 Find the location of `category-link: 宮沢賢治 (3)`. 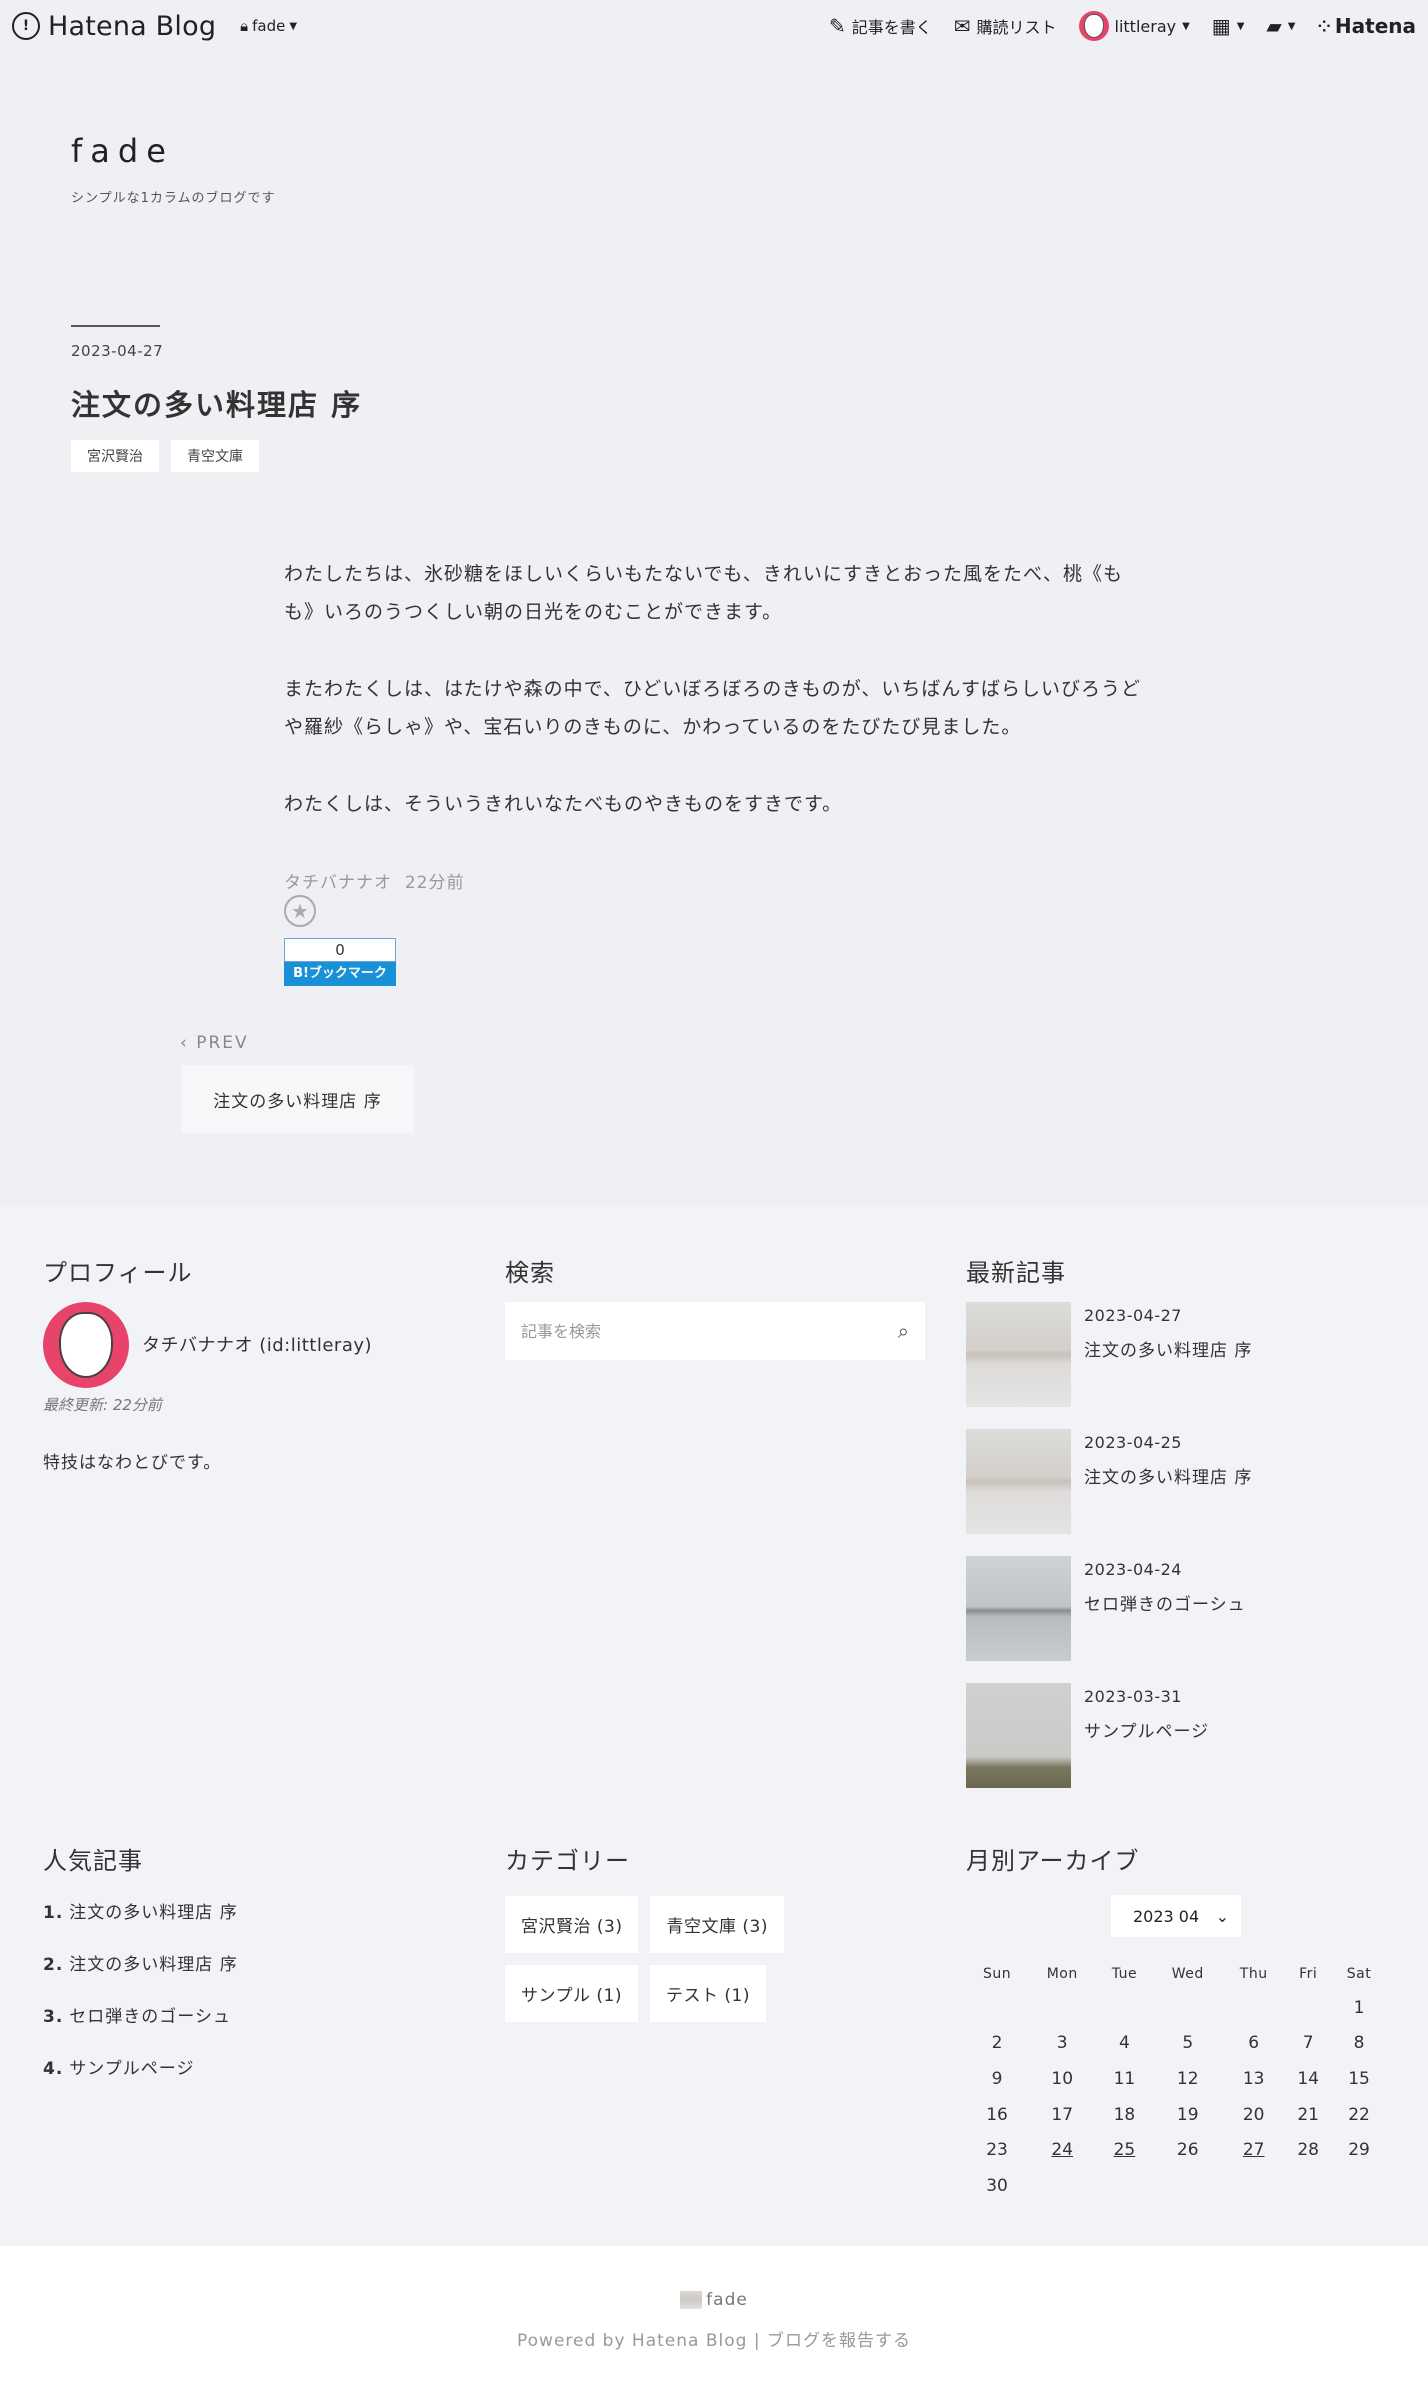

category-link: 宮沢賢治 (3) is located at coordinates (572, 1924).